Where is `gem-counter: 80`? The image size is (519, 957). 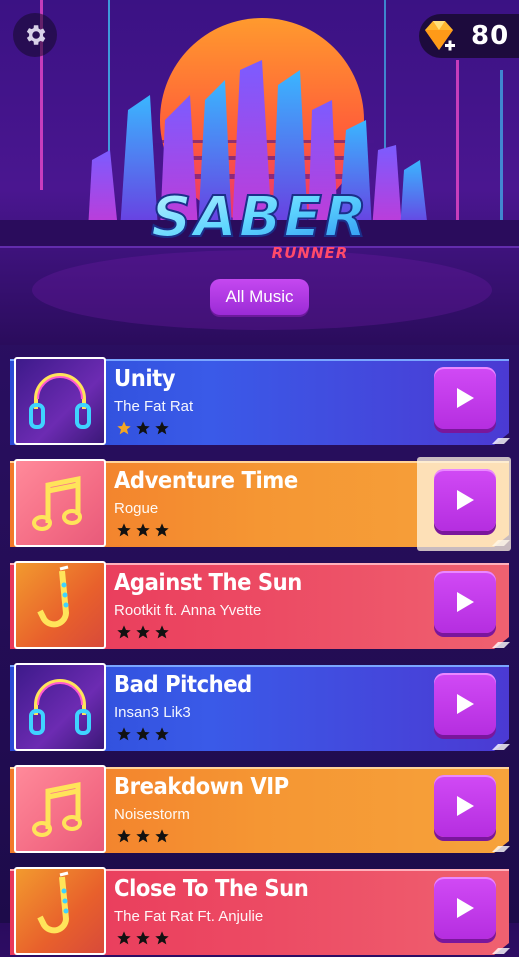 gem-counter: 80 is located at coordinates (469, 36).